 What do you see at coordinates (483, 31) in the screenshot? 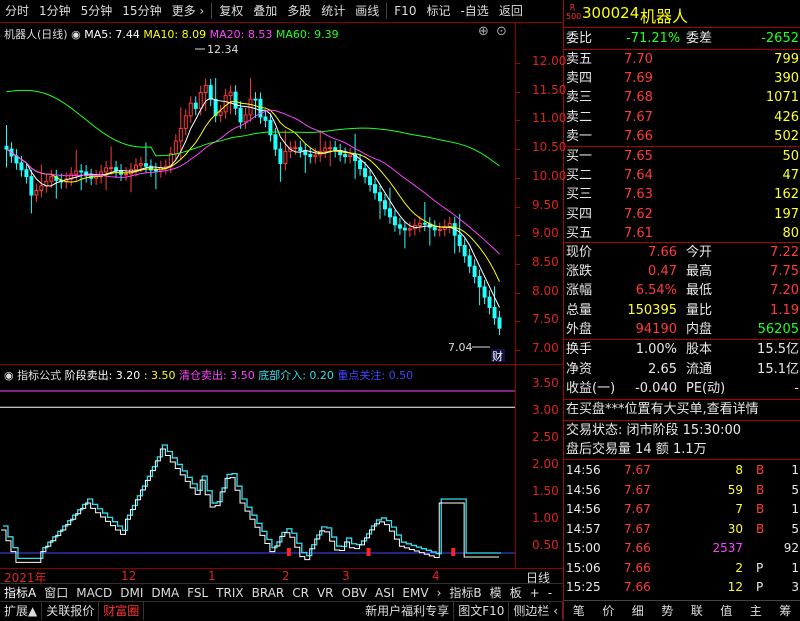
I see `more-icon: ⊕` at bounding box center [483, 31].